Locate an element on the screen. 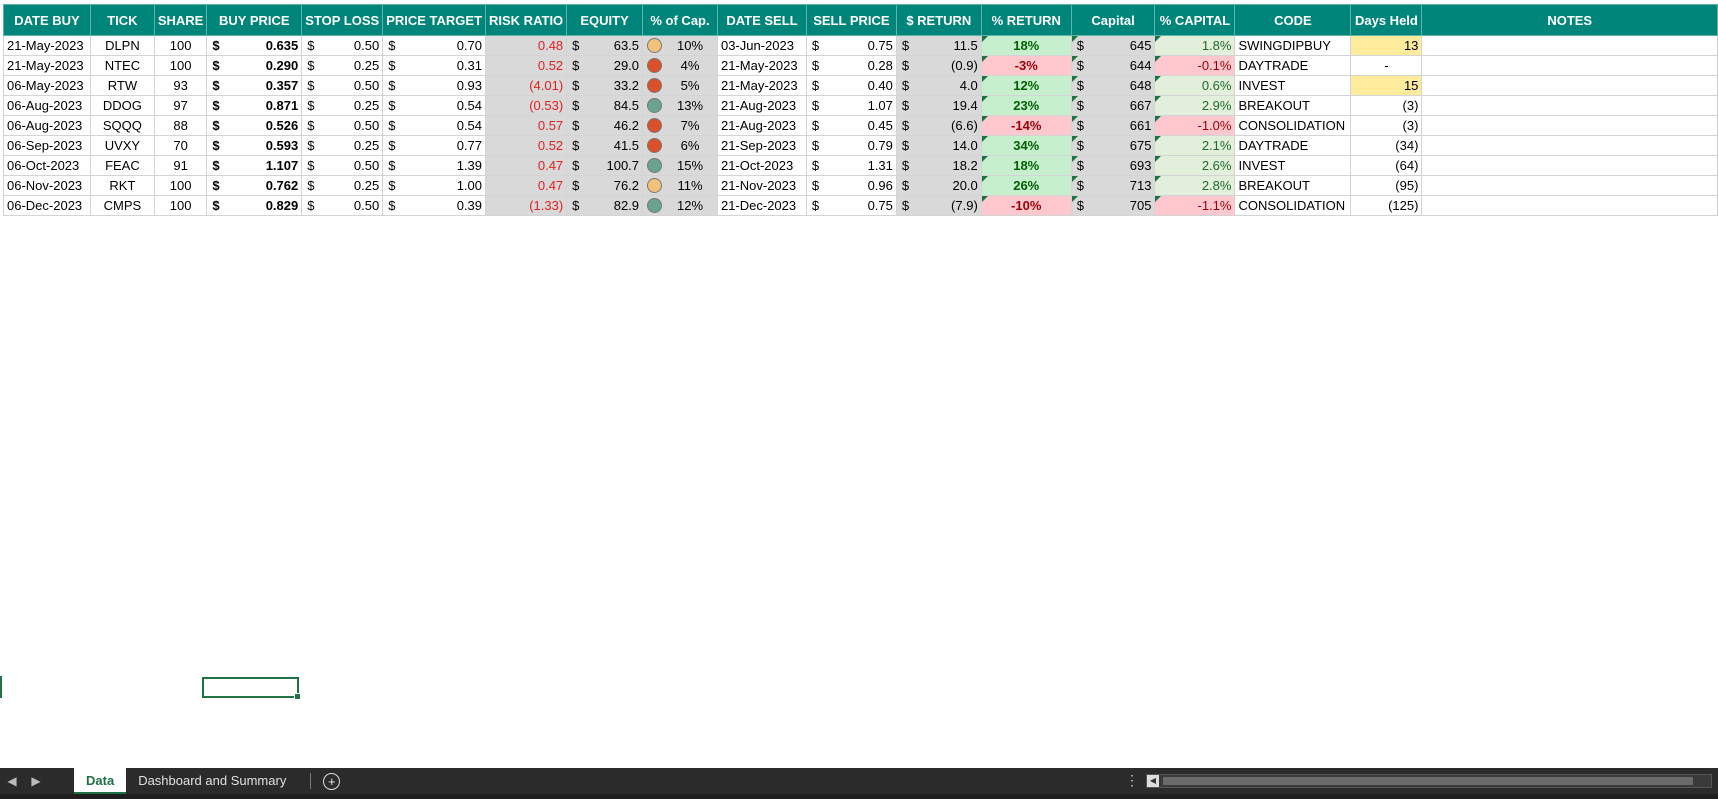 This screenshot has width=1718, height=799. cell-price-target: $1.39 is located at coordinates (434, 165).